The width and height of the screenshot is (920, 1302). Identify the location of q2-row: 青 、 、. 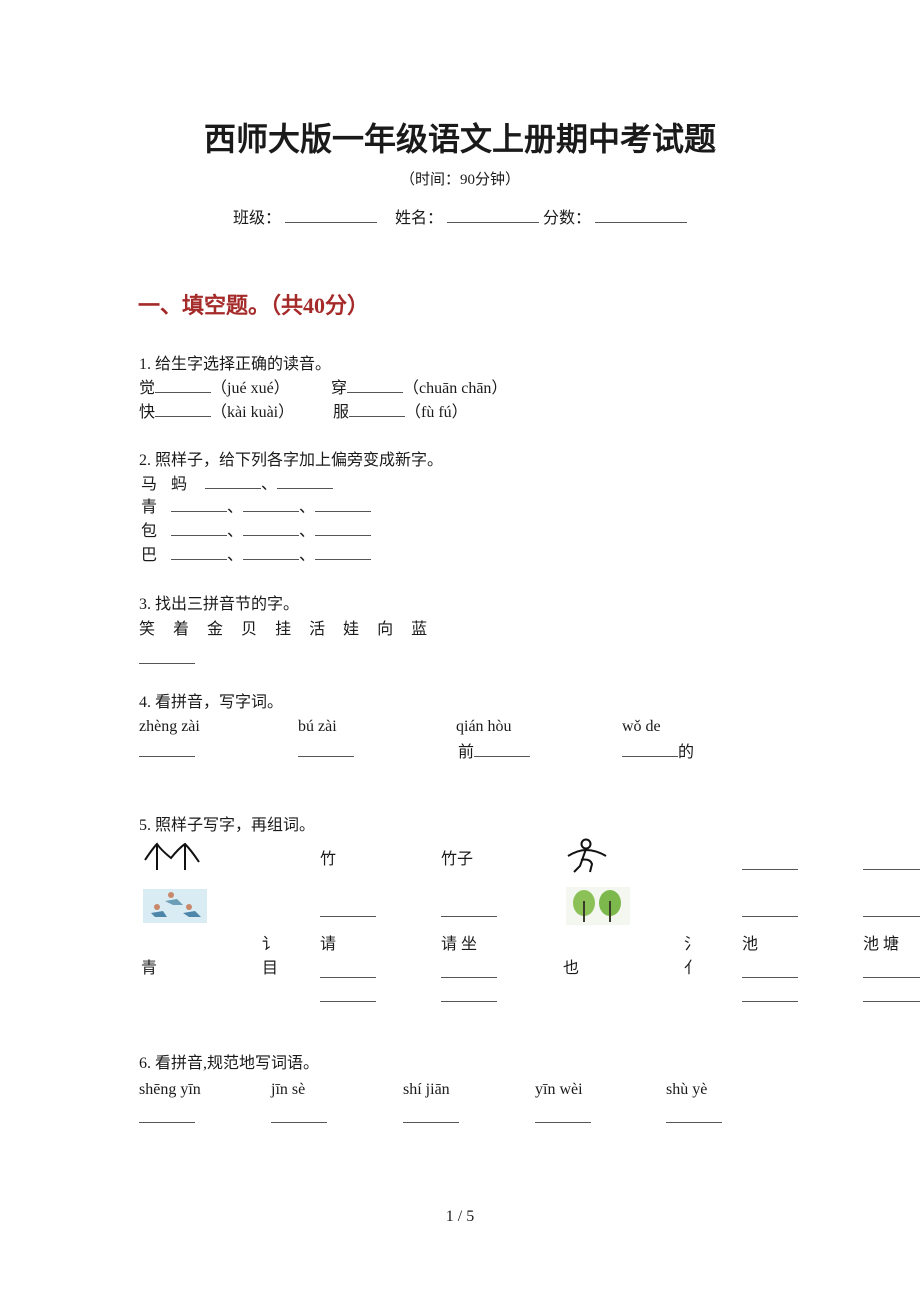
(256, 508).